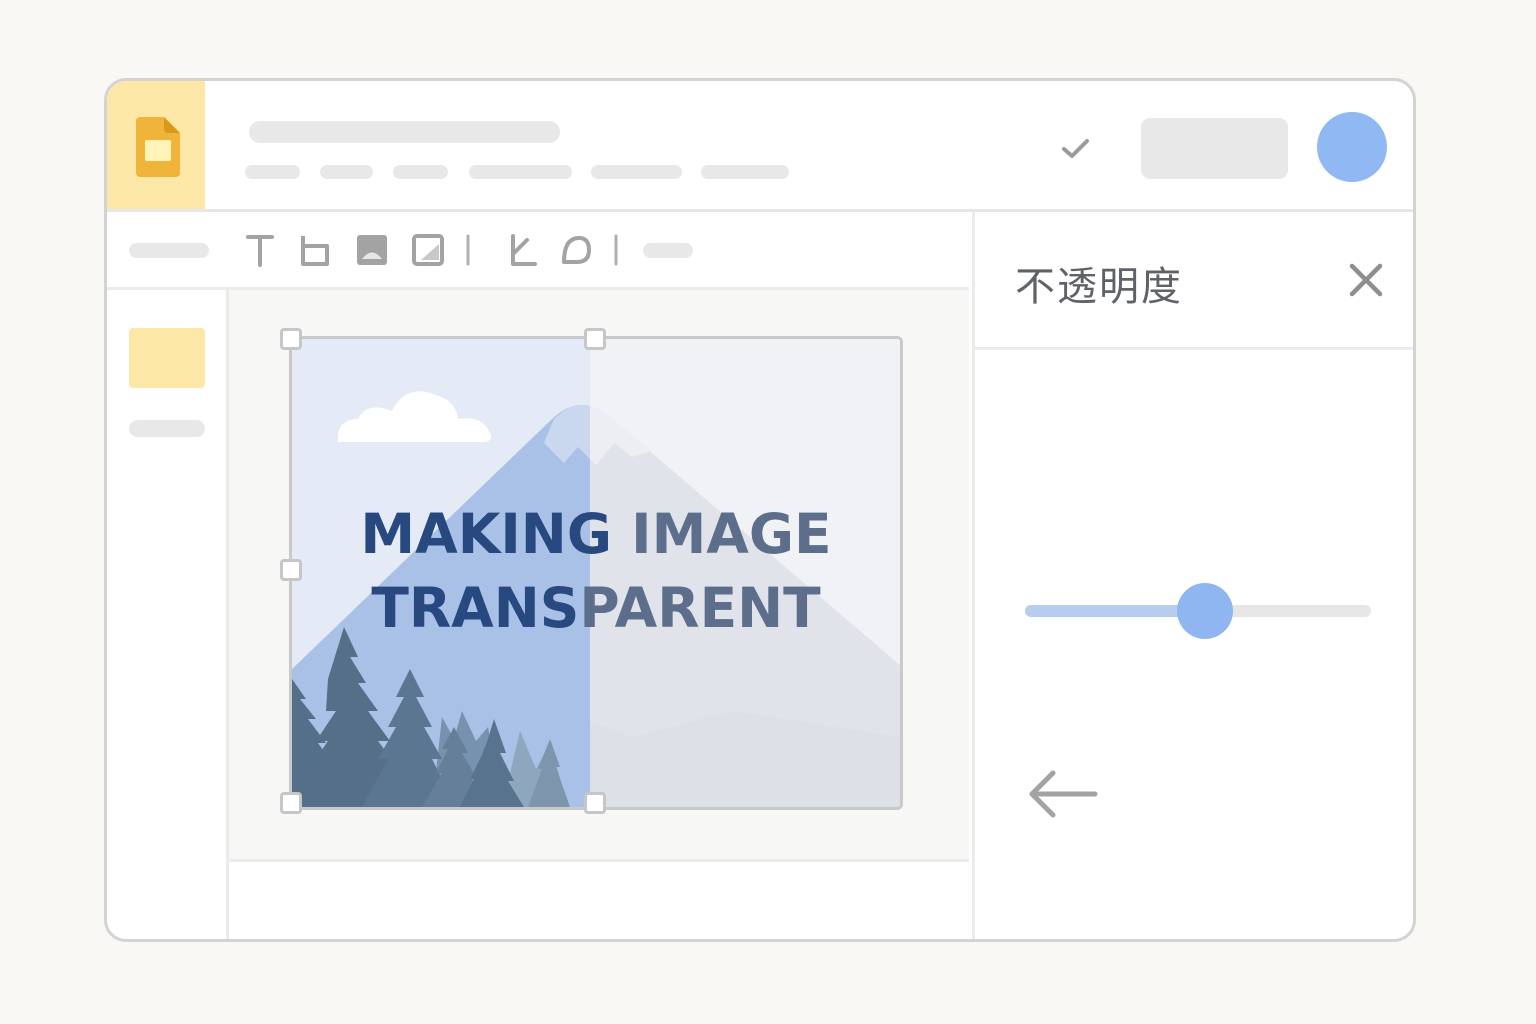 This screenshot has height=1024, width=1536. I want to click on speaker-notes-area, so click(599, 902).